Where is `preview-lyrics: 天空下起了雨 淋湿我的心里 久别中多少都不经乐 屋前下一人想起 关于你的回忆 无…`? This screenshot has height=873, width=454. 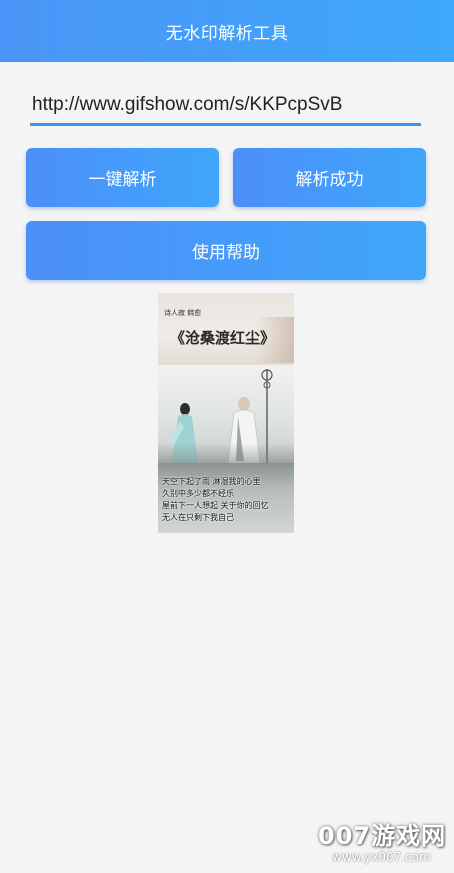 preview-lyrics: 天空下起了雨 淋湿我的心里 久别中多少都不经乐 屋前下一人想起 关于你的回忆 无… is located at coordinates (215, 500).